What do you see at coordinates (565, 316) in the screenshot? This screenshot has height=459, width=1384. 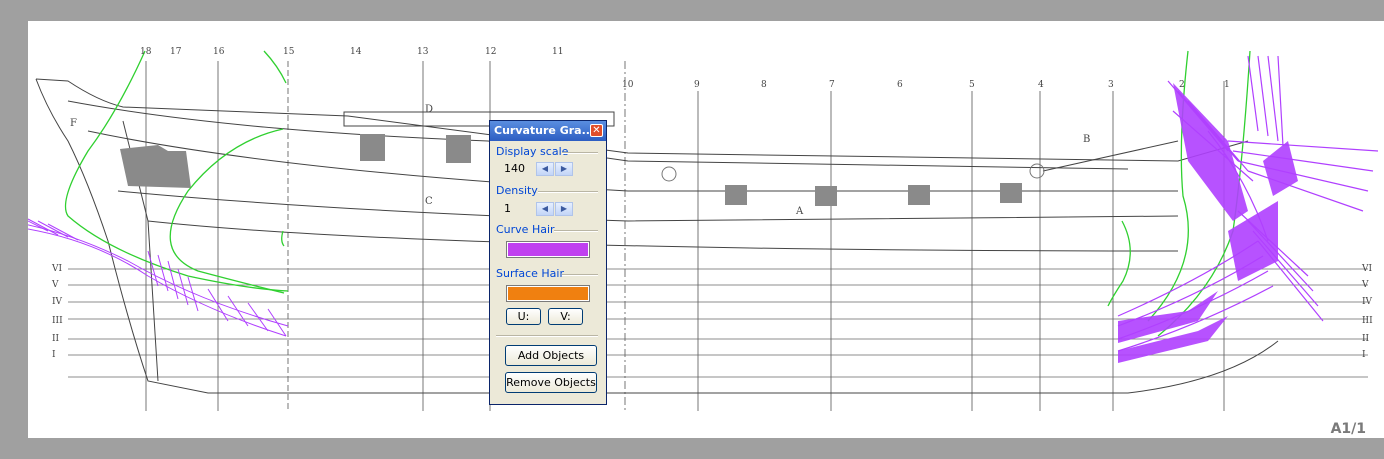 I see `v-button: V:` at bounding box center [565, 316].